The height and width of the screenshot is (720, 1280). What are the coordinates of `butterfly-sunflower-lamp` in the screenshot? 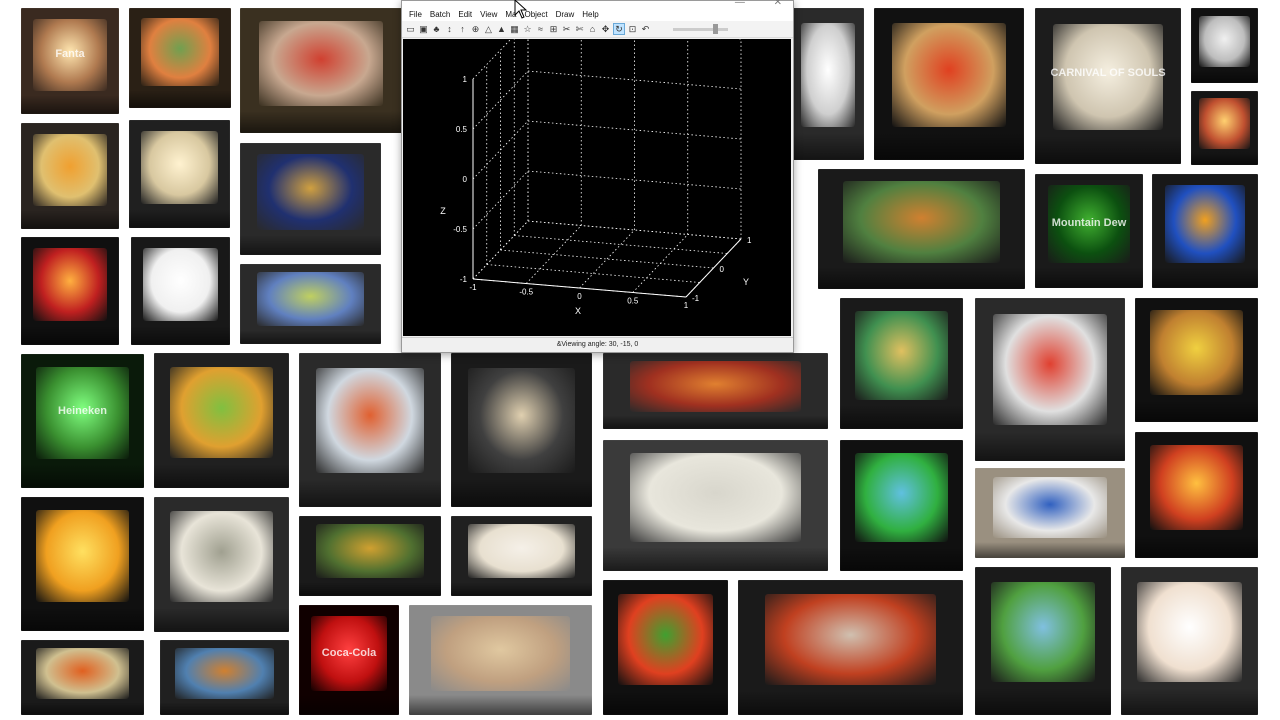 It's located at (82, 564).